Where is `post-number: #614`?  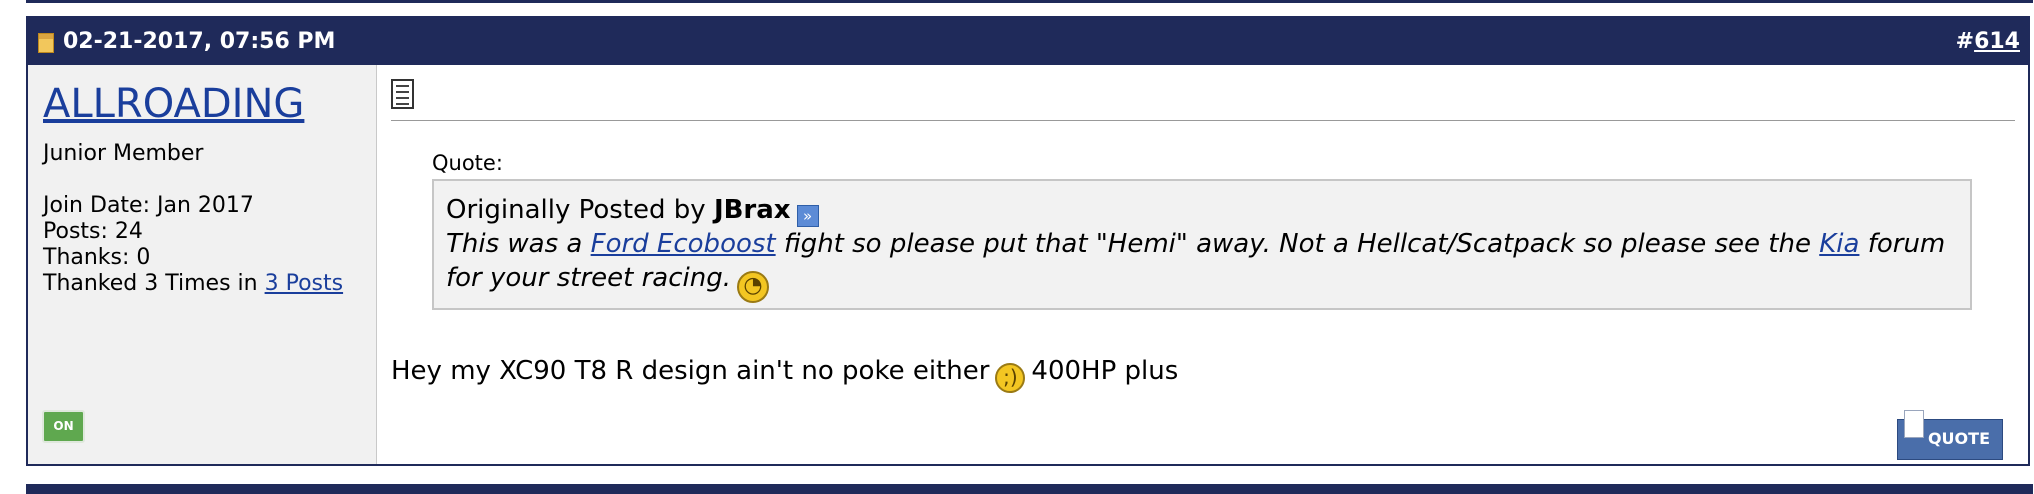
post-number: #614 is located at coordinates (1988, 41).